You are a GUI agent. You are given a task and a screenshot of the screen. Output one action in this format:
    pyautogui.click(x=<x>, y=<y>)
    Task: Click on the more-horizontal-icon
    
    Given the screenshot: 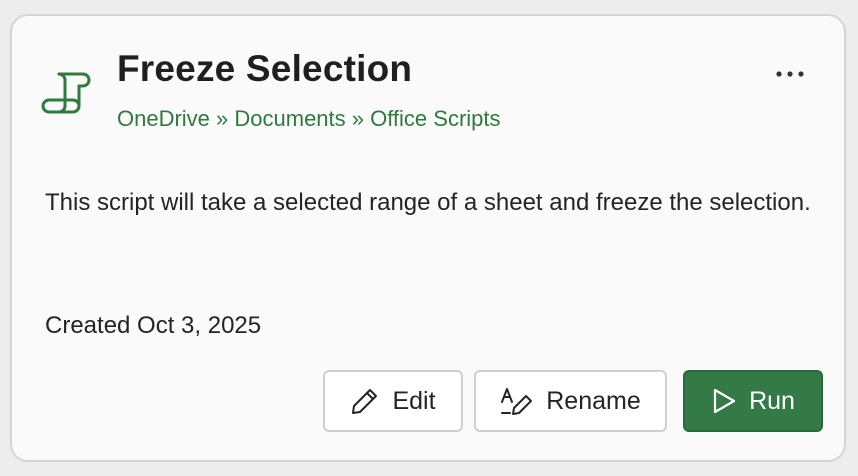 What is the action you would take?
    pyautogui.click(x=790, y=74)
    